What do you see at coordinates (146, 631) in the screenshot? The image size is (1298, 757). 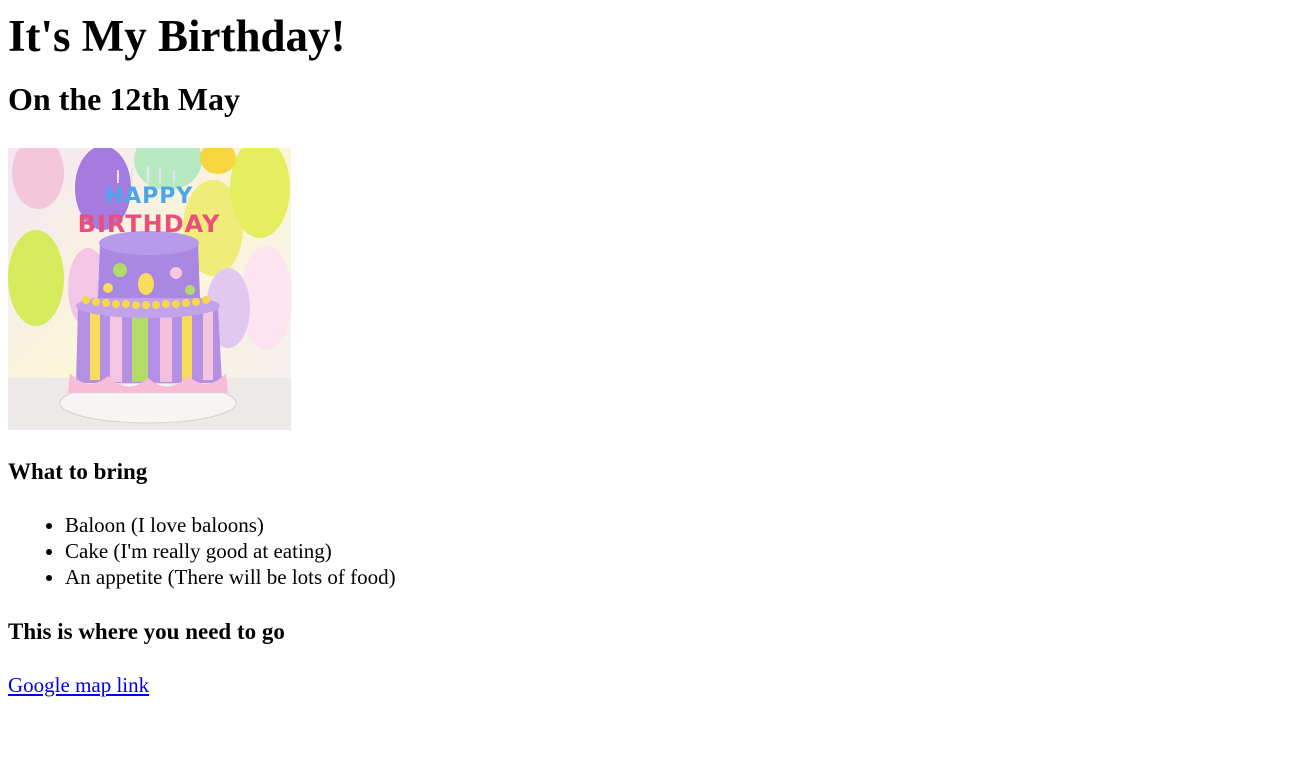 I see `directions-heading: This is where you need to go` at bounding box center [146, 631].